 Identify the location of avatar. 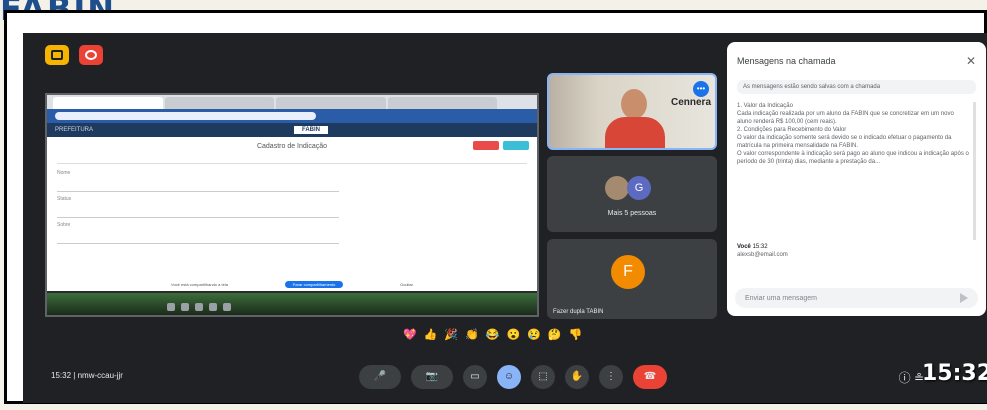
(617, 188).